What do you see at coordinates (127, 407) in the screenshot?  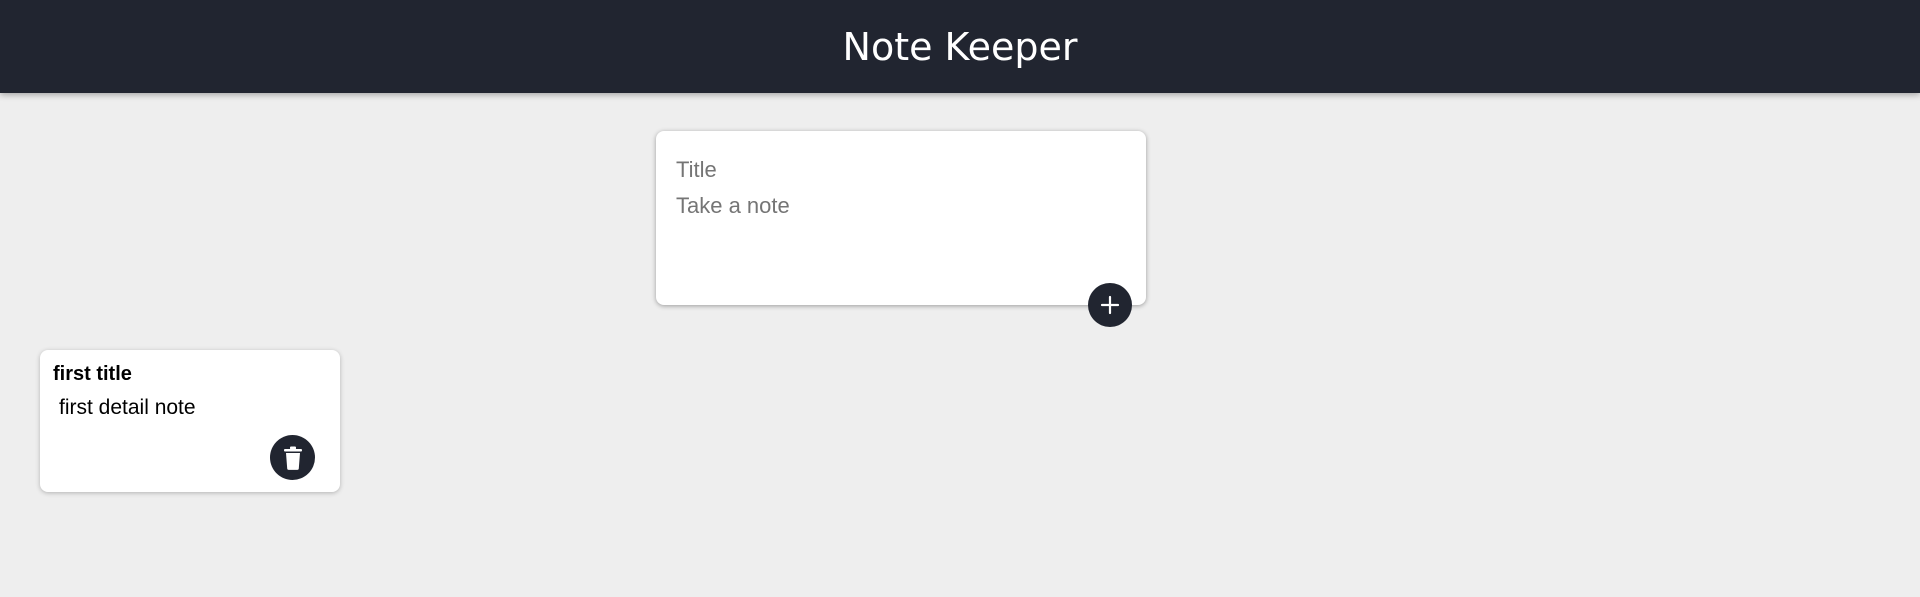 I see `note-content: first detail note` at bounding box center [127, 407].